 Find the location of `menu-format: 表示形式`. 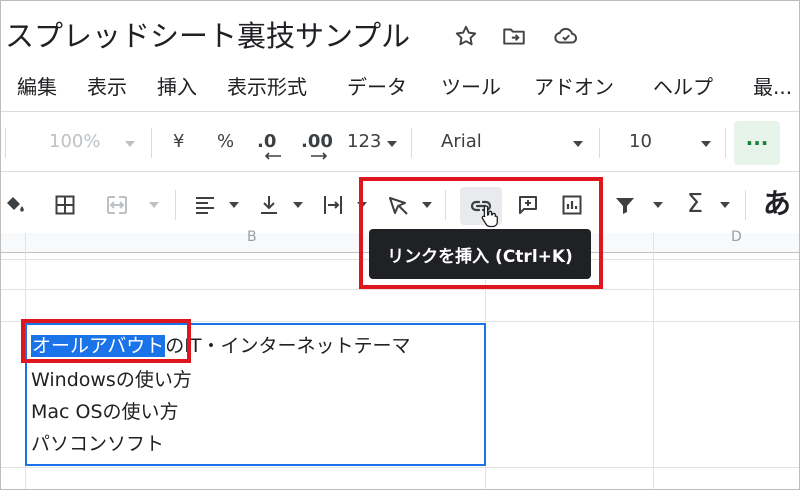

menu-format: 表示形式 is located at coordinates (267, 85).